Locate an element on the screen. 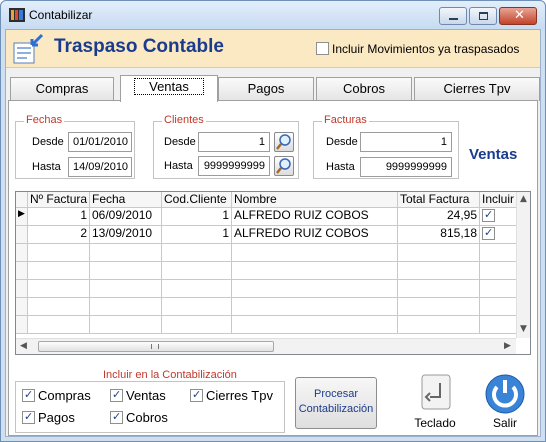 The image size is (546, 442). checkbox-icon is located at coordinates (322, 49).